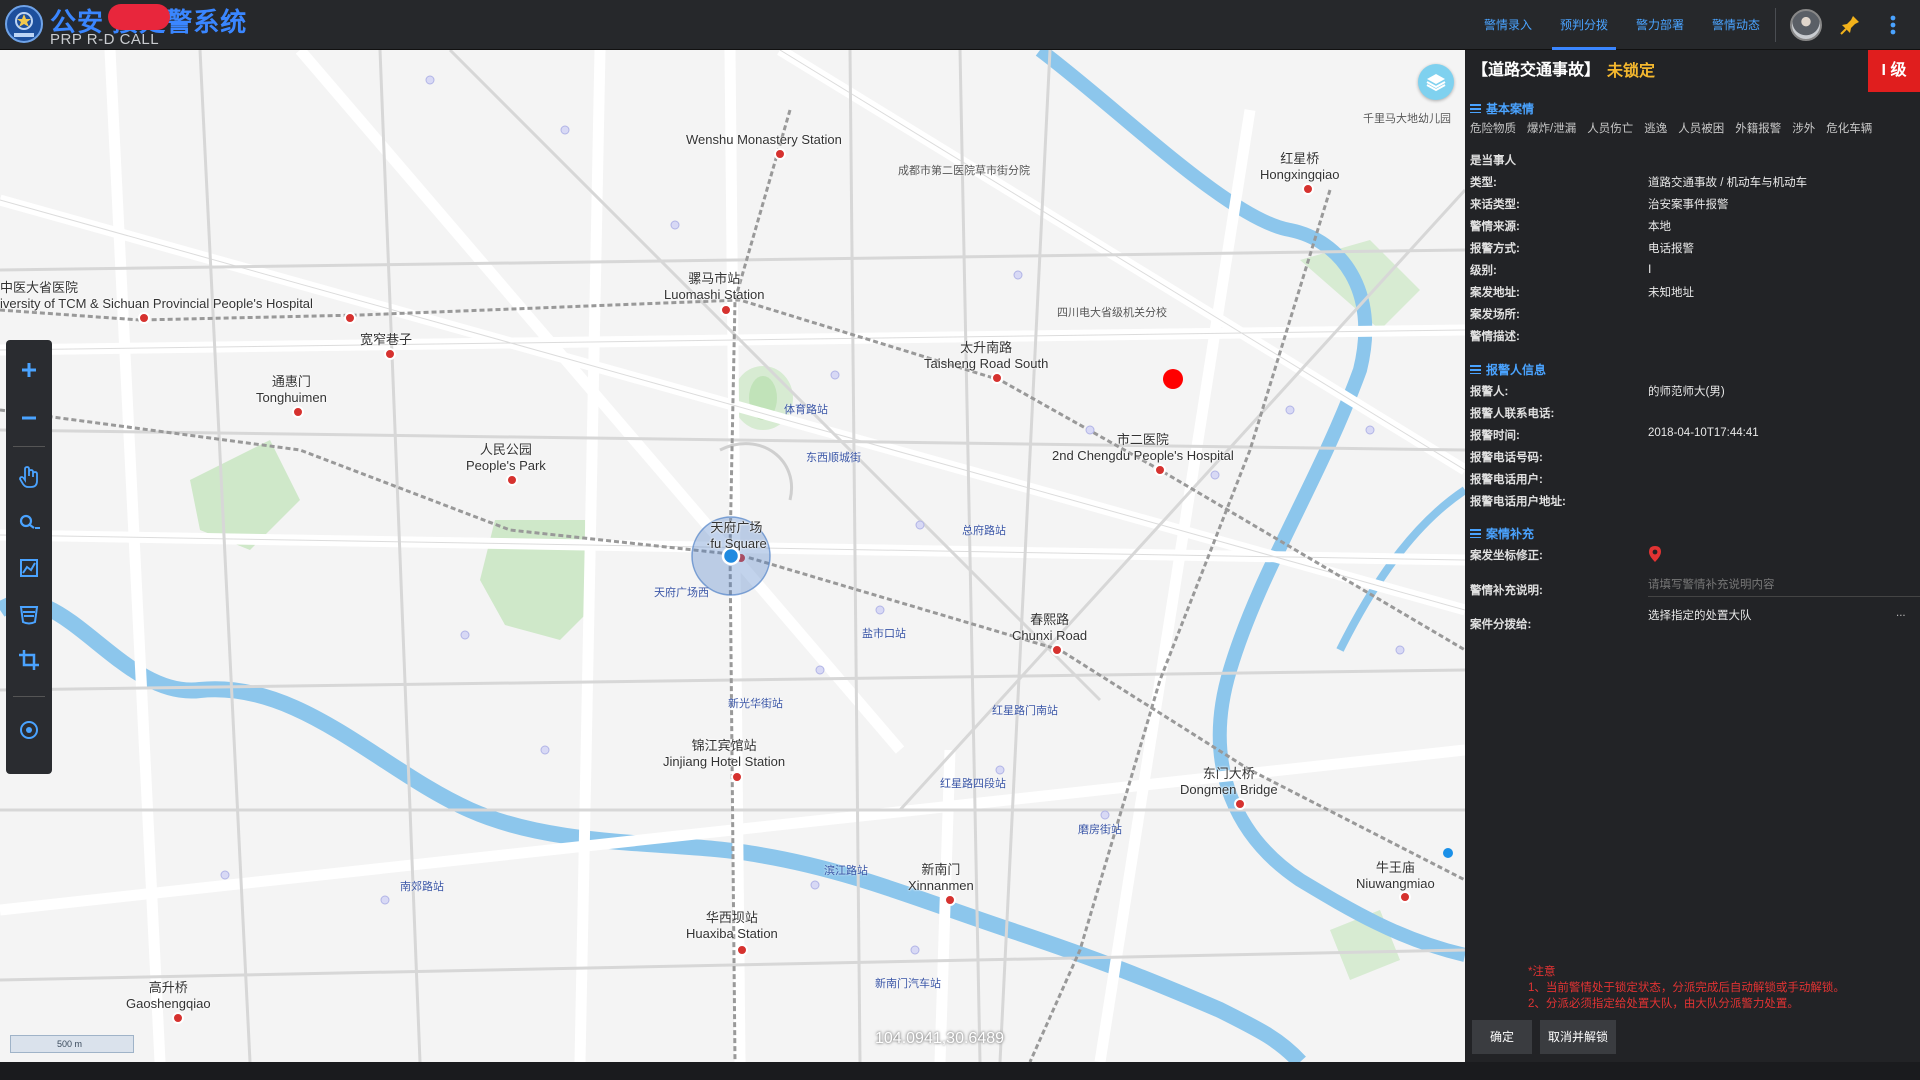 The image size is (1920, 1080). Describe the element at coordinates (1493, 128) in the screenshot. I see `case-tag: 危险物质` at that location.